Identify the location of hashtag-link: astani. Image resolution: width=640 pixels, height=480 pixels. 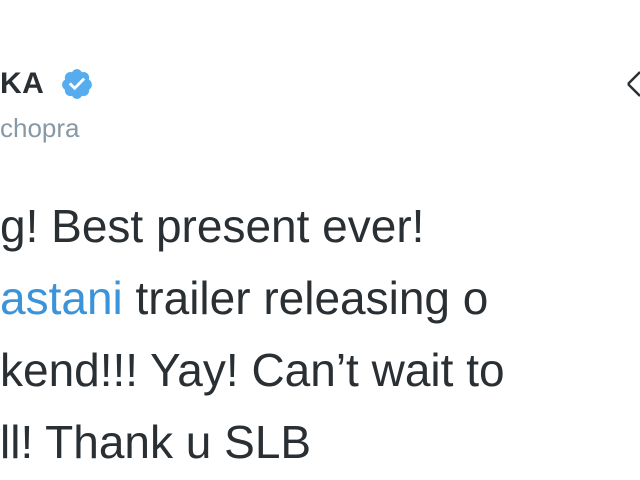
(61, 298).